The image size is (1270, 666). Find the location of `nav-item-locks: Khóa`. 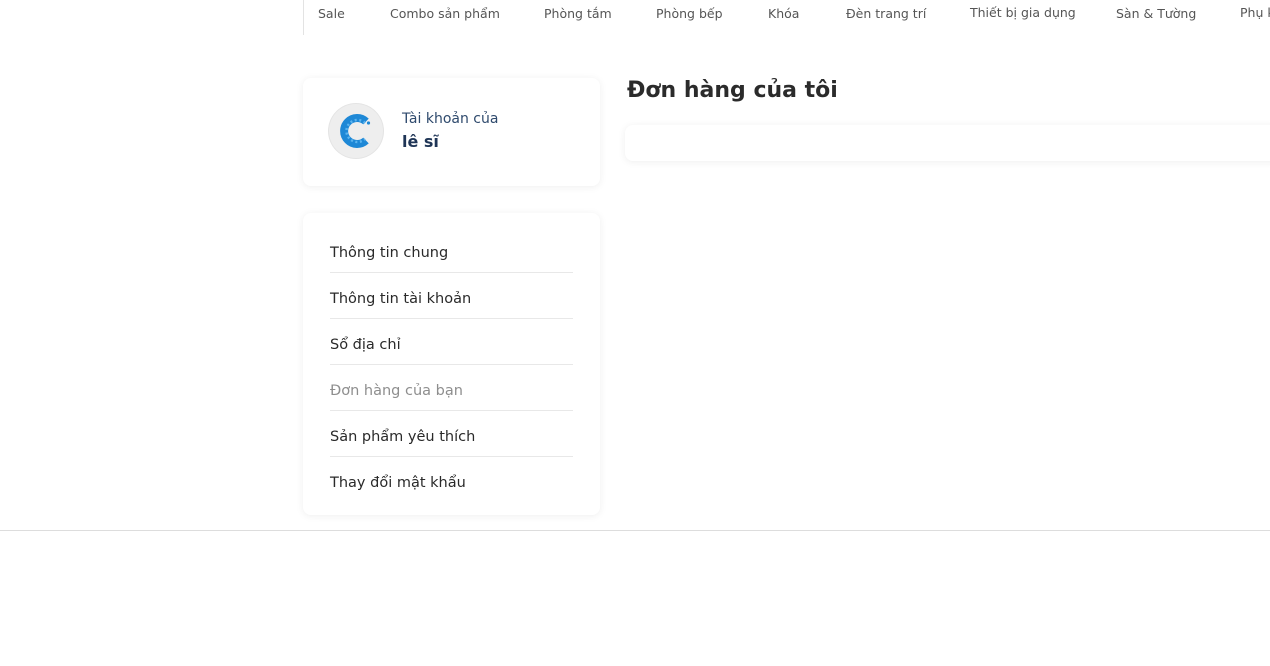

nav-item-locks: Khóa is located at coordinates (783, 13).